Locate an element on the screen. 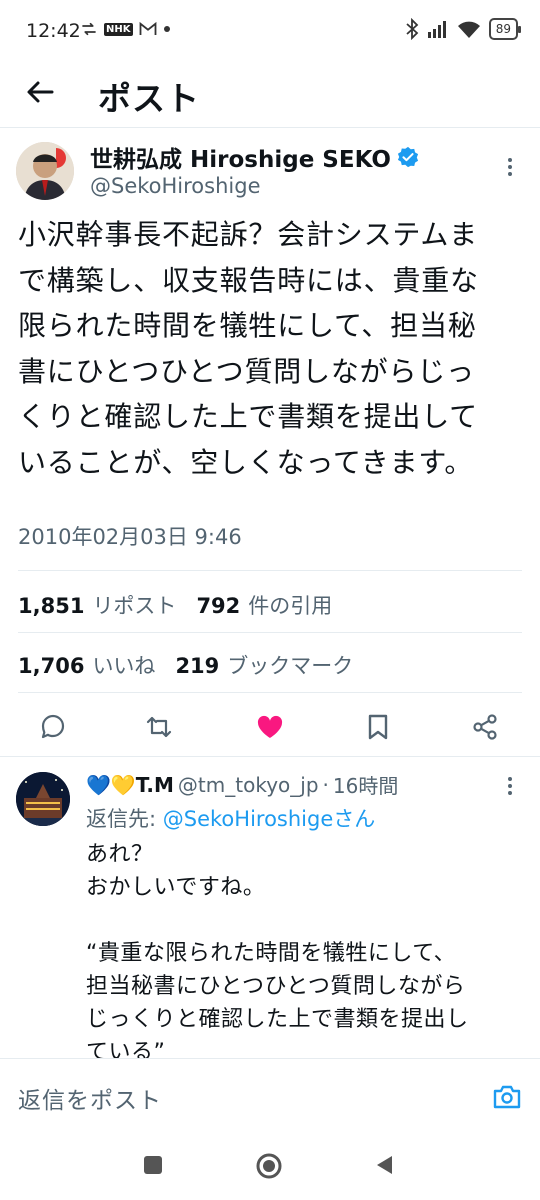 This screenshot has height=1200, width=540. status-notification-icons: NHK is located at coordinates (125, 29).